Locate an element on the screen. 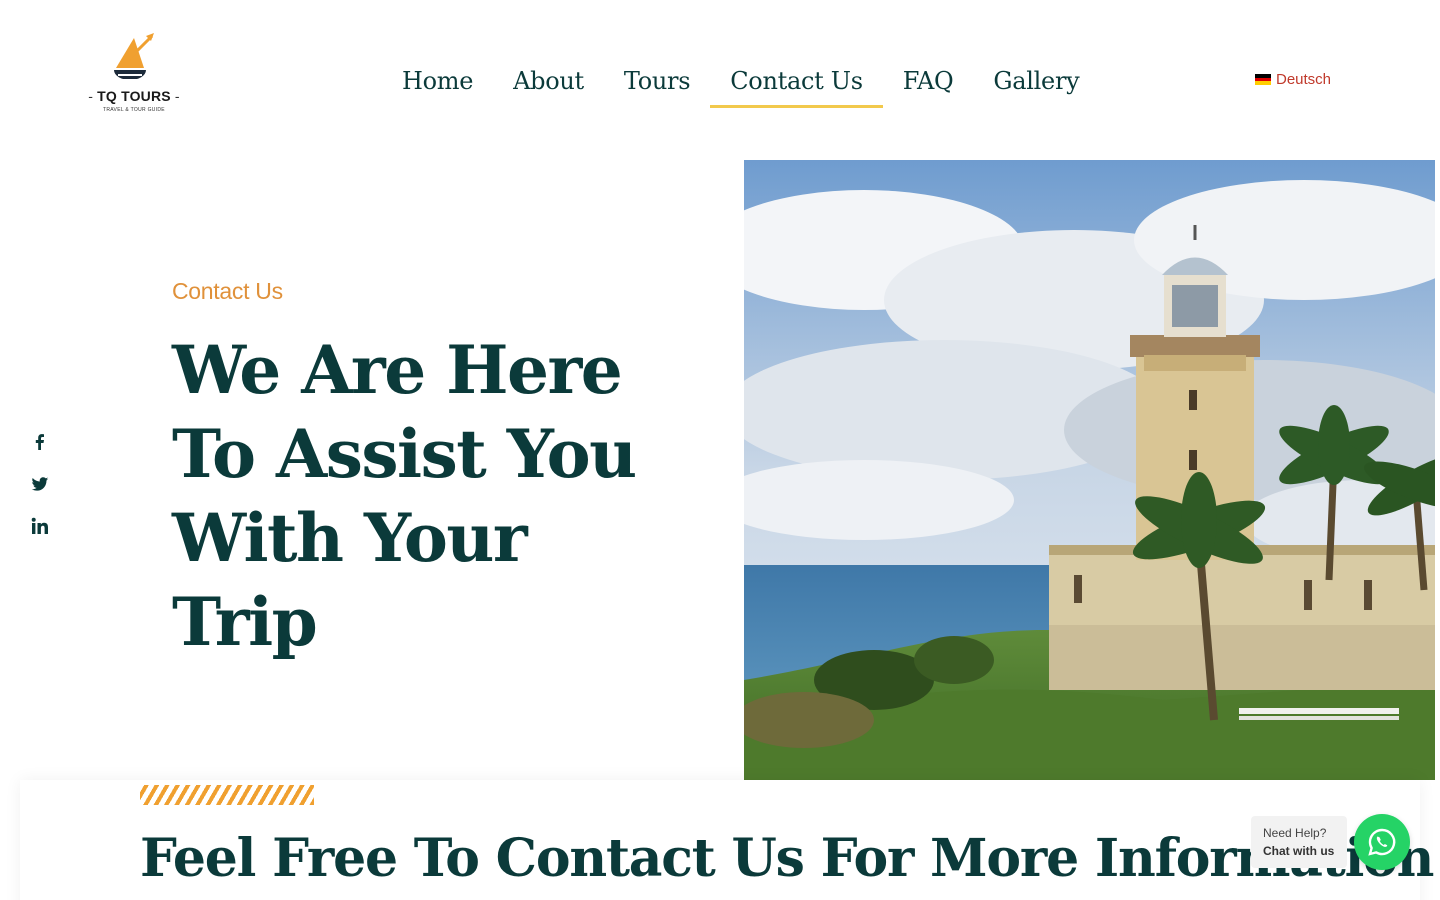  sailboat-sun-arrow-icon is located at coordinates (134, 57).